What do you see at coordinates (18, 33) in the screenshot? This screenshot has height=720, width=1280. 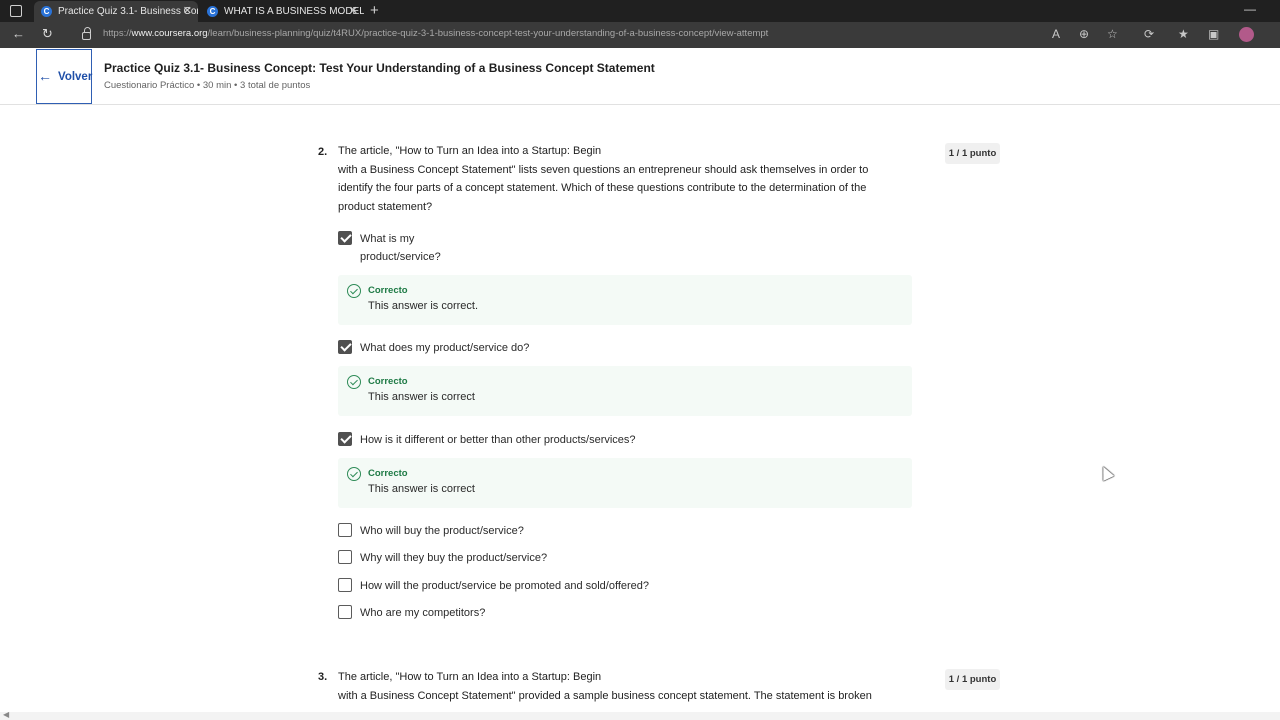 I see `back-arrow-icon: ←` at bounding box center [18, 33].